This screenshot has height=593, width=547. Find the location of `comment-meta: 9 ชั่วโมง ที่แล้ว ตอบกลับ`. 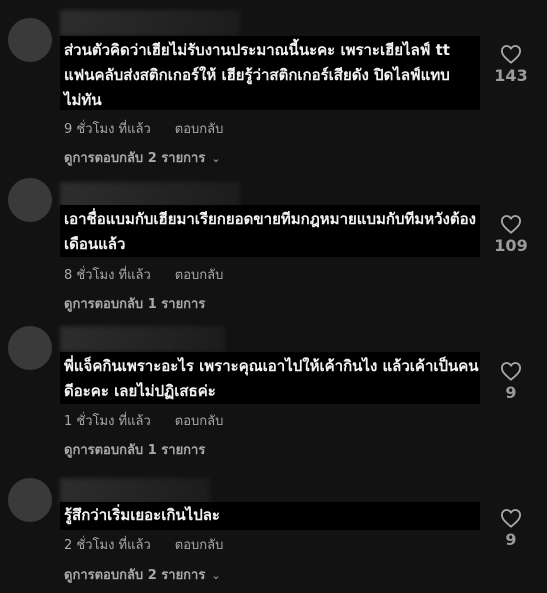

comment-meta: 9 ชั่วโมง ที่แล้ว ตอบกลับ is located at coordinates (143, 128).